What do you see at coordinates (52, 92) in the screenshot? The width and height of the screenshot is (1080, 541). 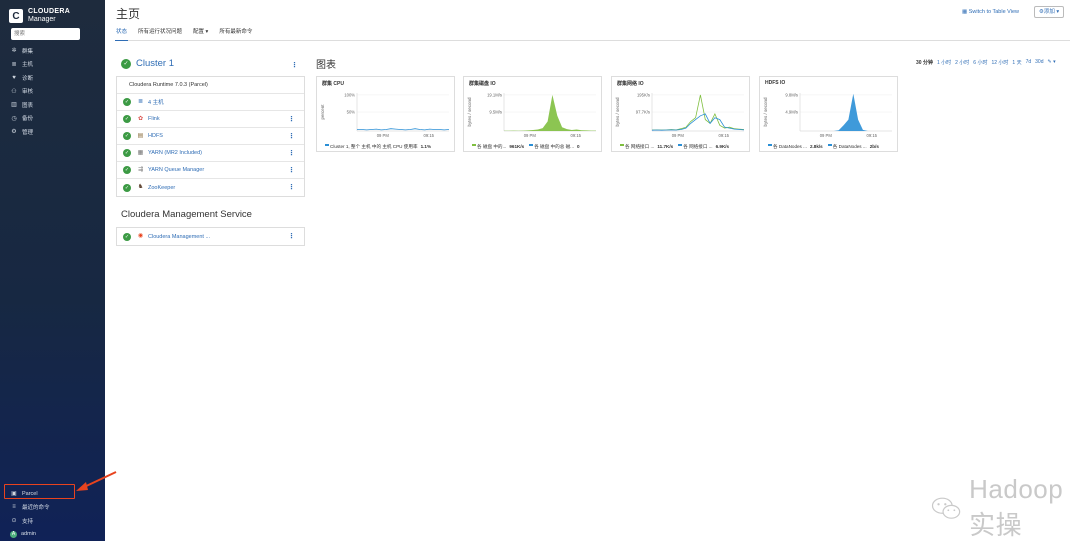 I see `sidebar-item-audit: ⚇ 审核` at bounding box center [52, 92].